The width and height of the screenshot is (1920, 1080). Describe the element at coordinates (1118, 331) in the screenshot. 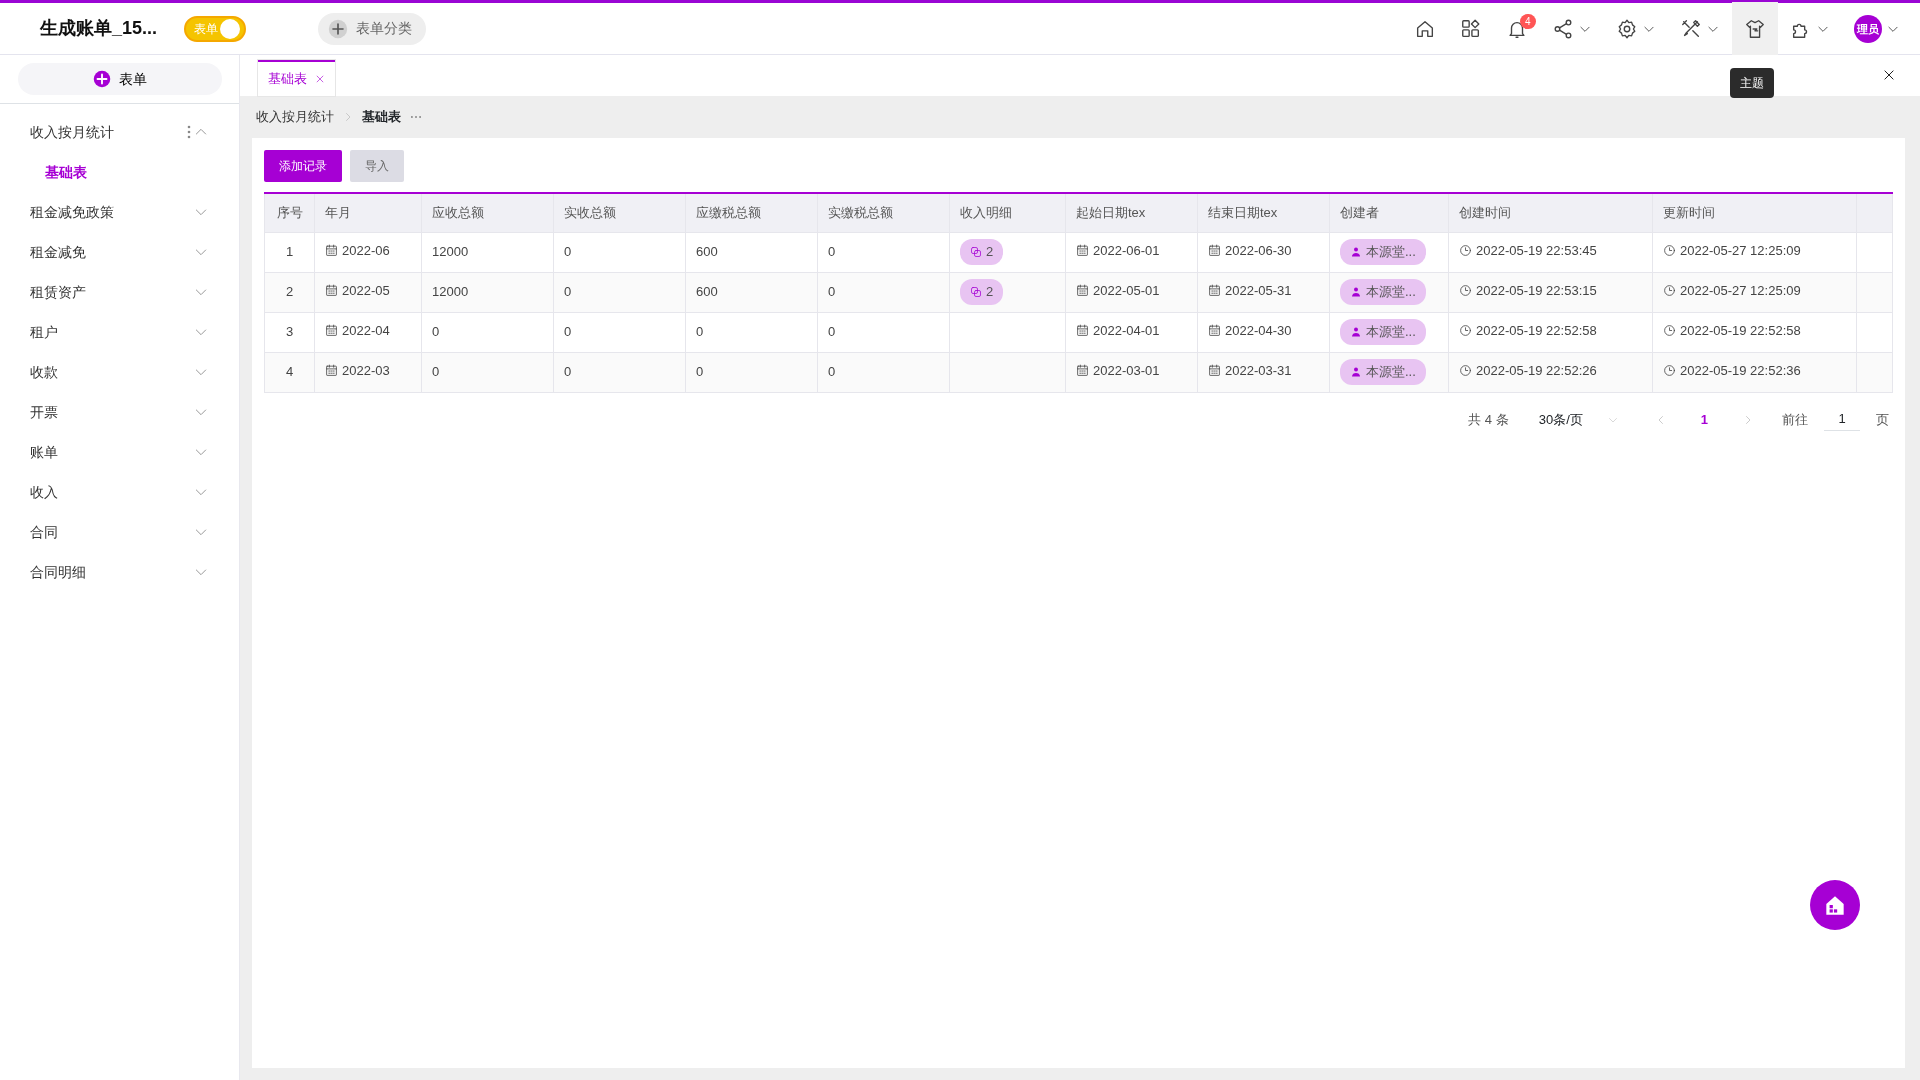

I see `table-cell: 2022-04-01` at that location.